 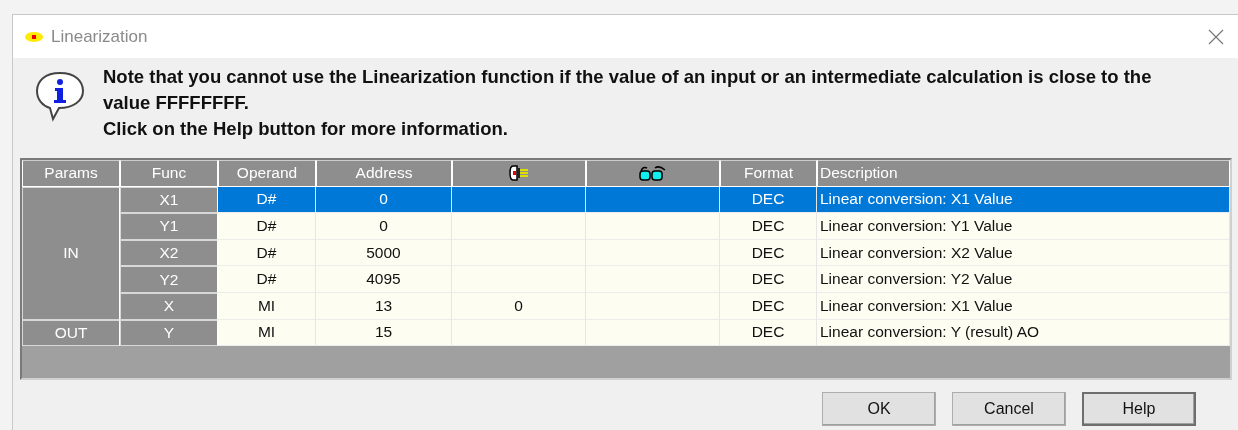 What do you see at coordinates (384, 253) in the screenshot?
I see `table-cell: 5000` at bounding box center [384, 253].